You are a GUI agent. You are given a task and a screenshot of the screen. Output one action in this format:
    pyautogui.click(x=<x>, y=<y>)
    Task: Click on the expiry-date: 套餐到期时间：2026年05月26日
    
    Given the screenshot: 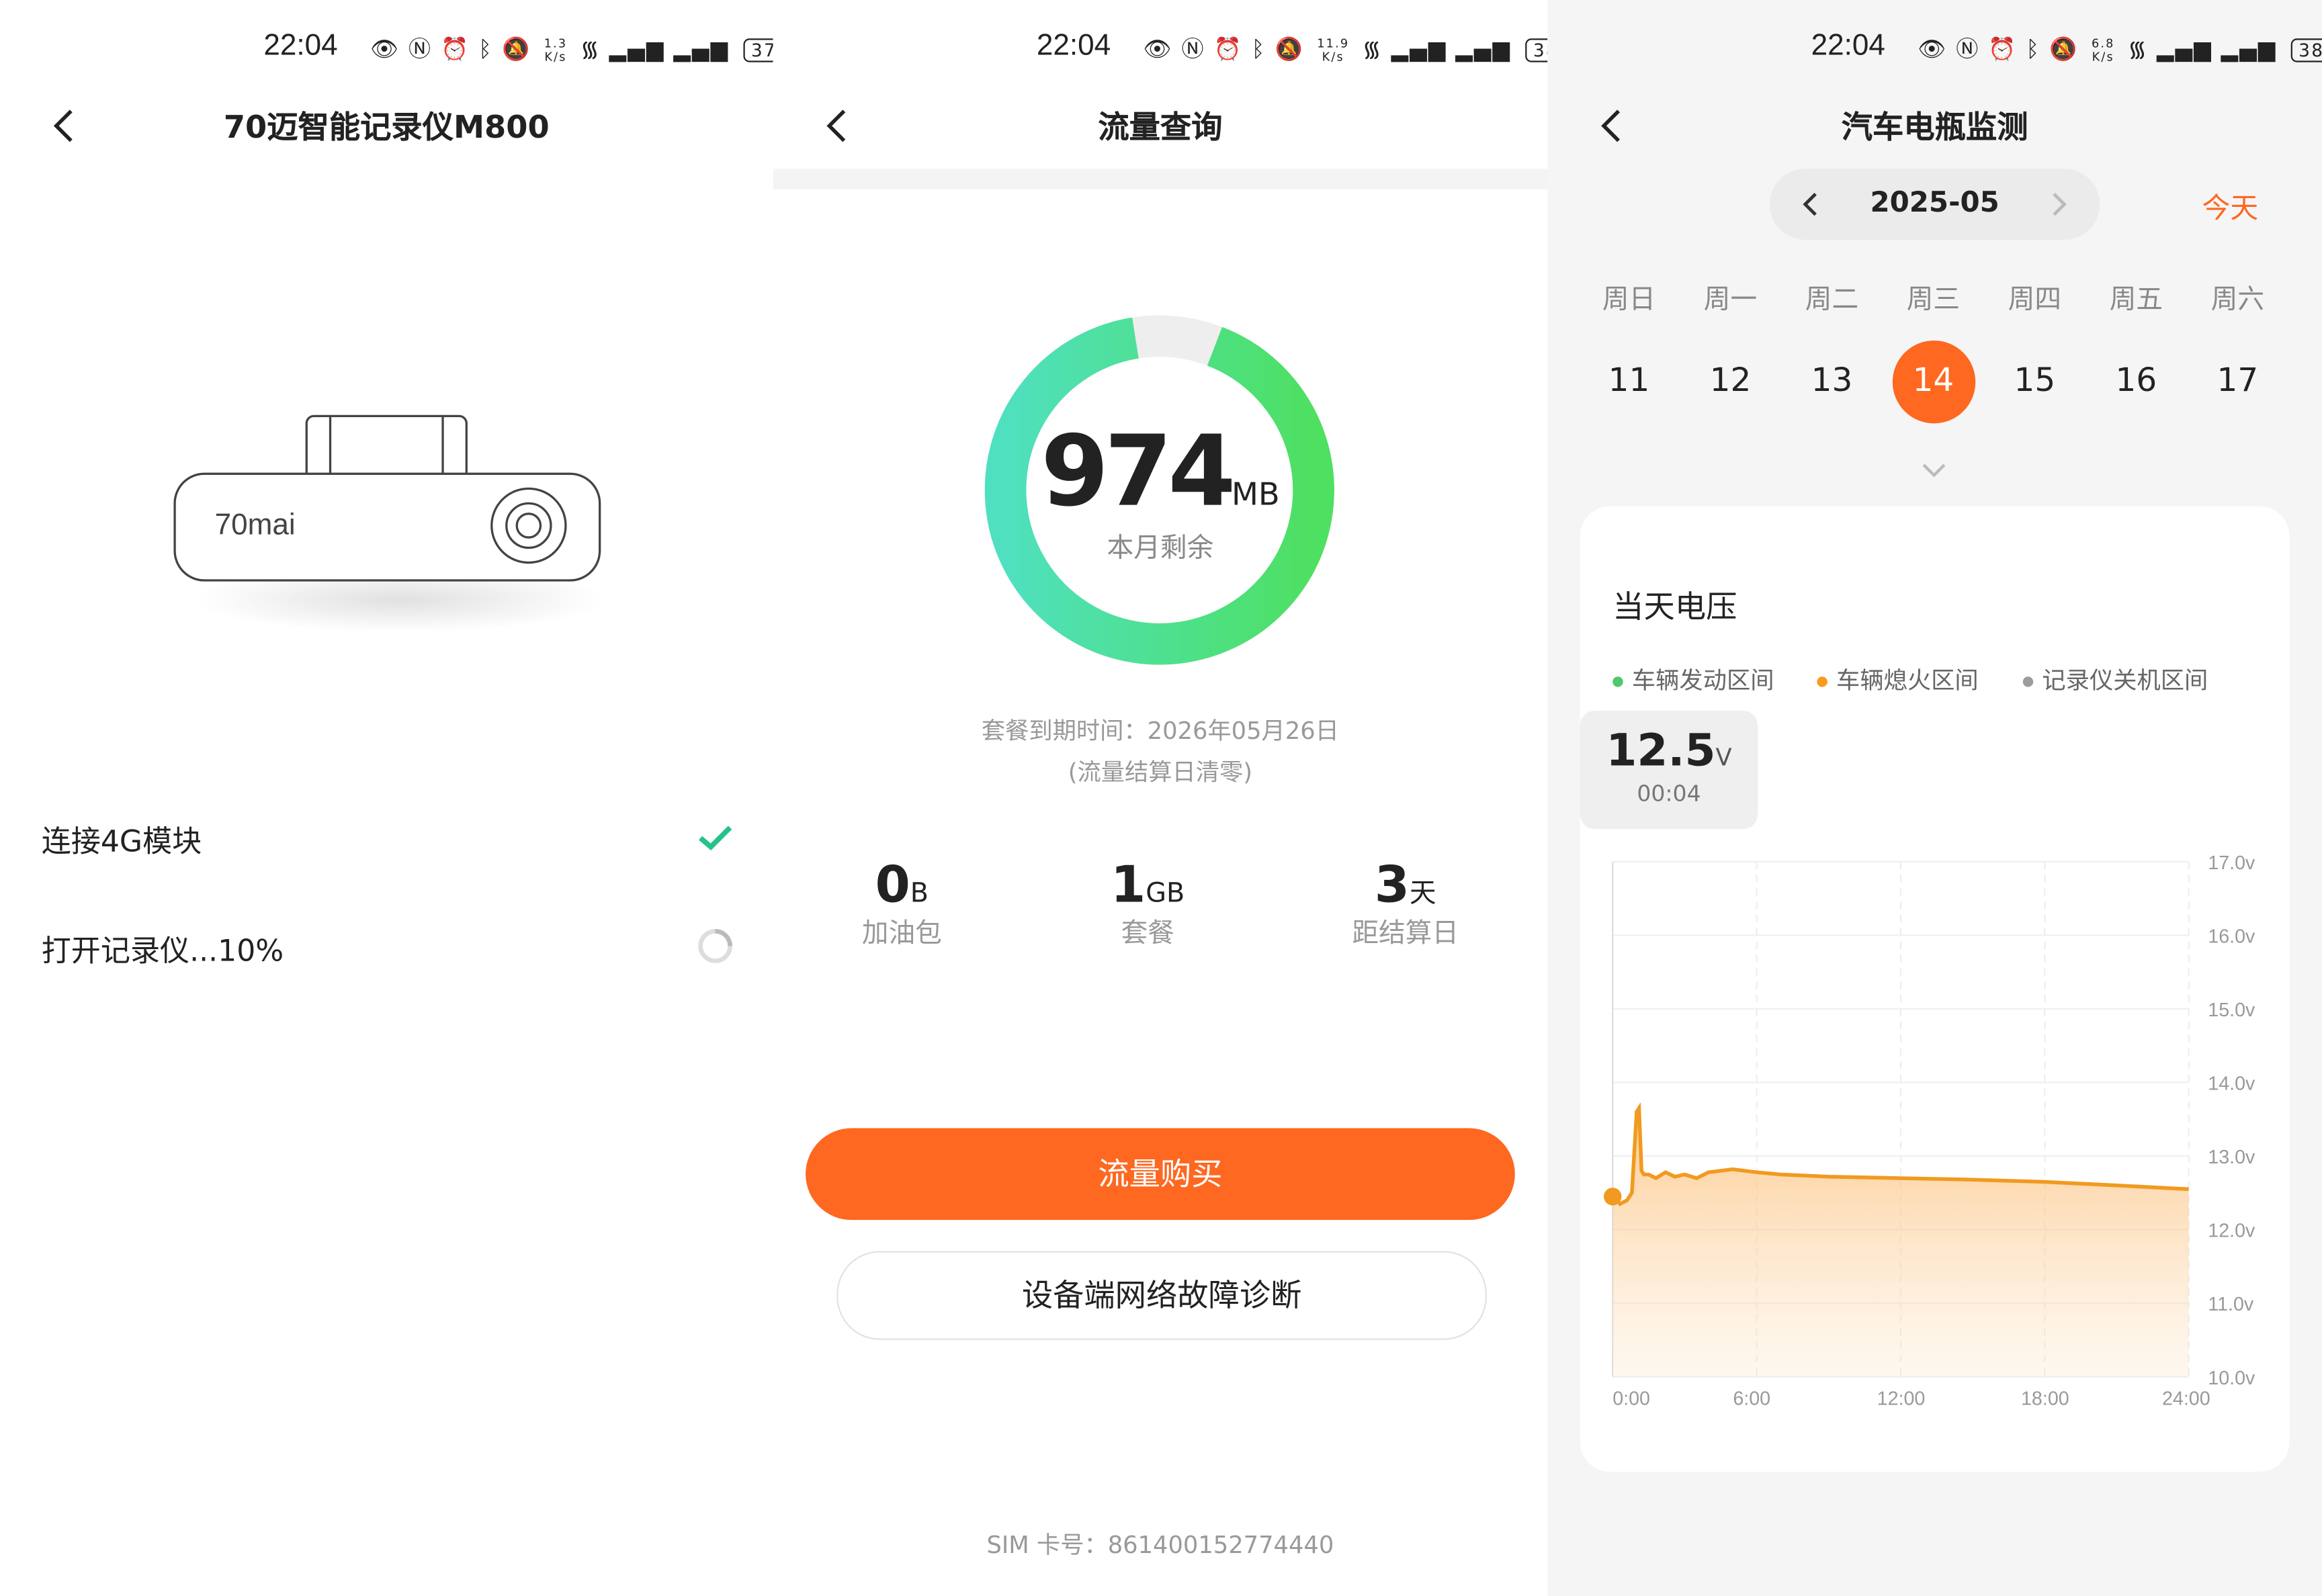 What is the action you would take?
    pyautogui.click(x=1160, y=730)
    